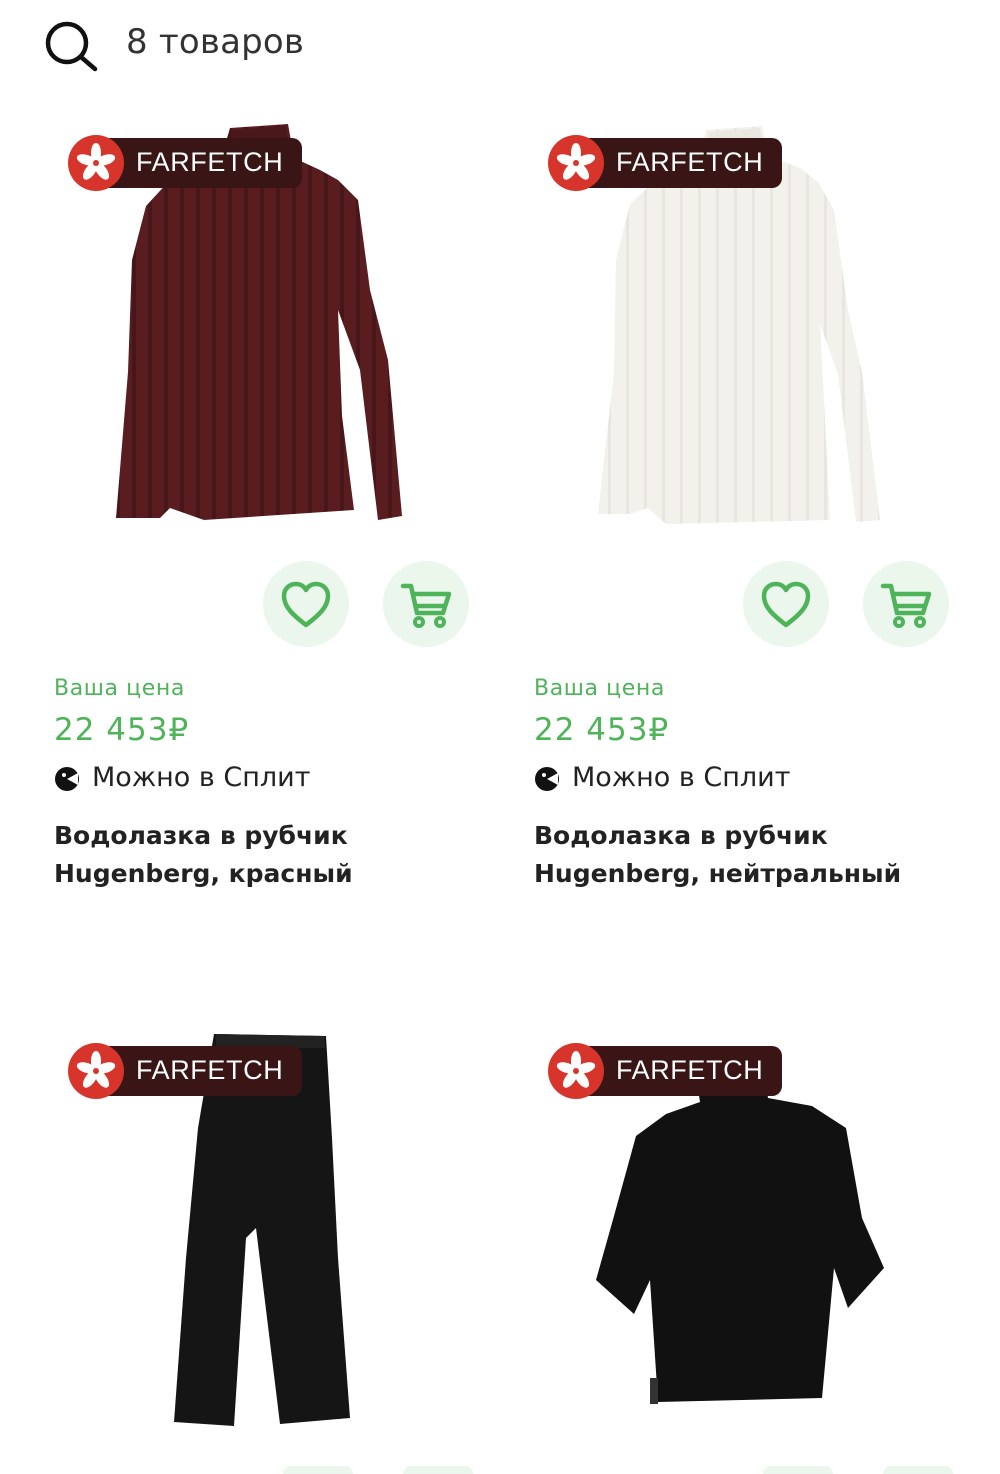 This screenshot has height=1474, width=1000. What do you see at coordinates (264, 855) in the screenshot?
I see `product-title: Водолазка в рубчик Hugenberg, красный` at bounding box center [264, 855].